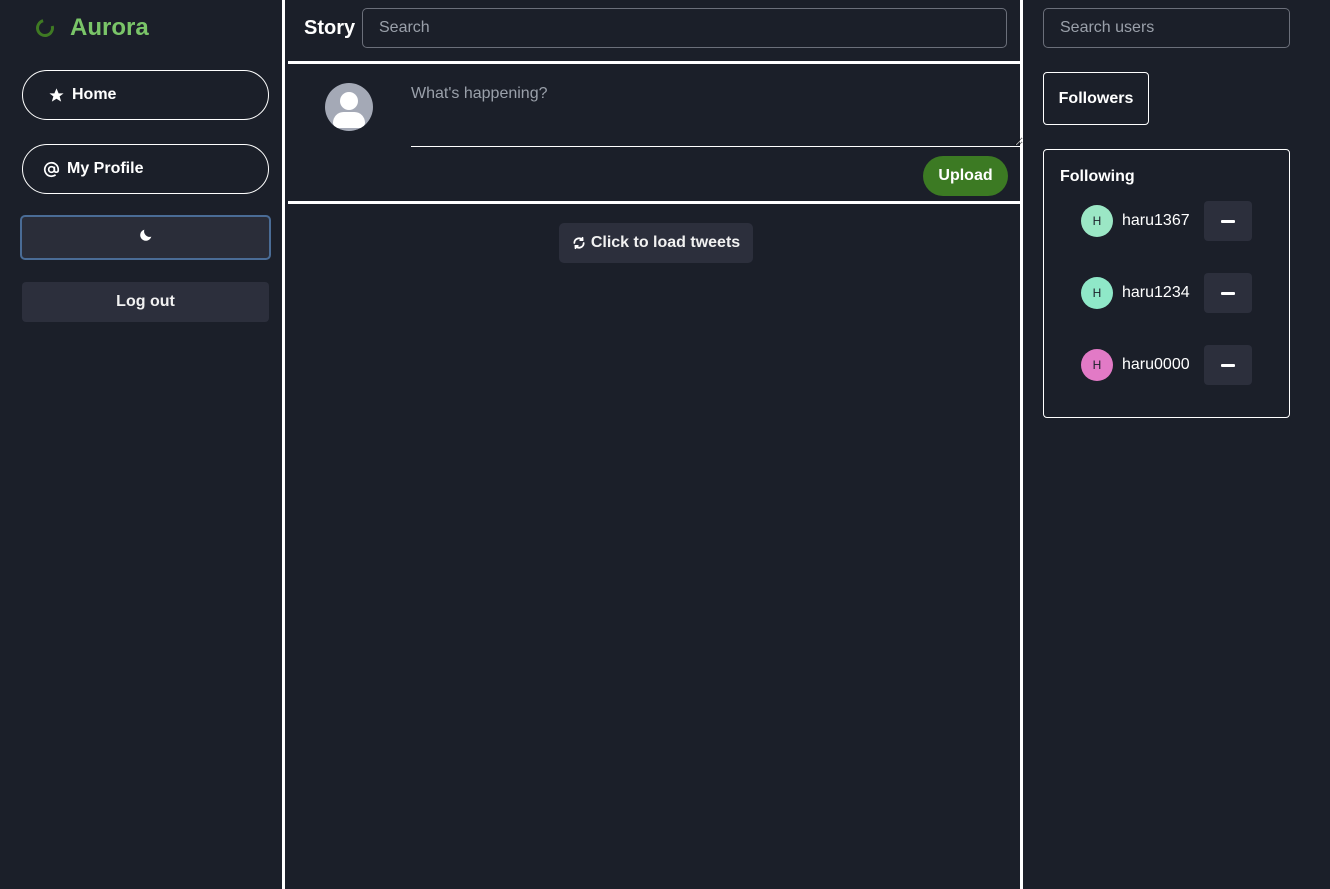 The width and height of the screenshot is (1330, 889). I want to click on username: haru0000, so click(1156, 365).